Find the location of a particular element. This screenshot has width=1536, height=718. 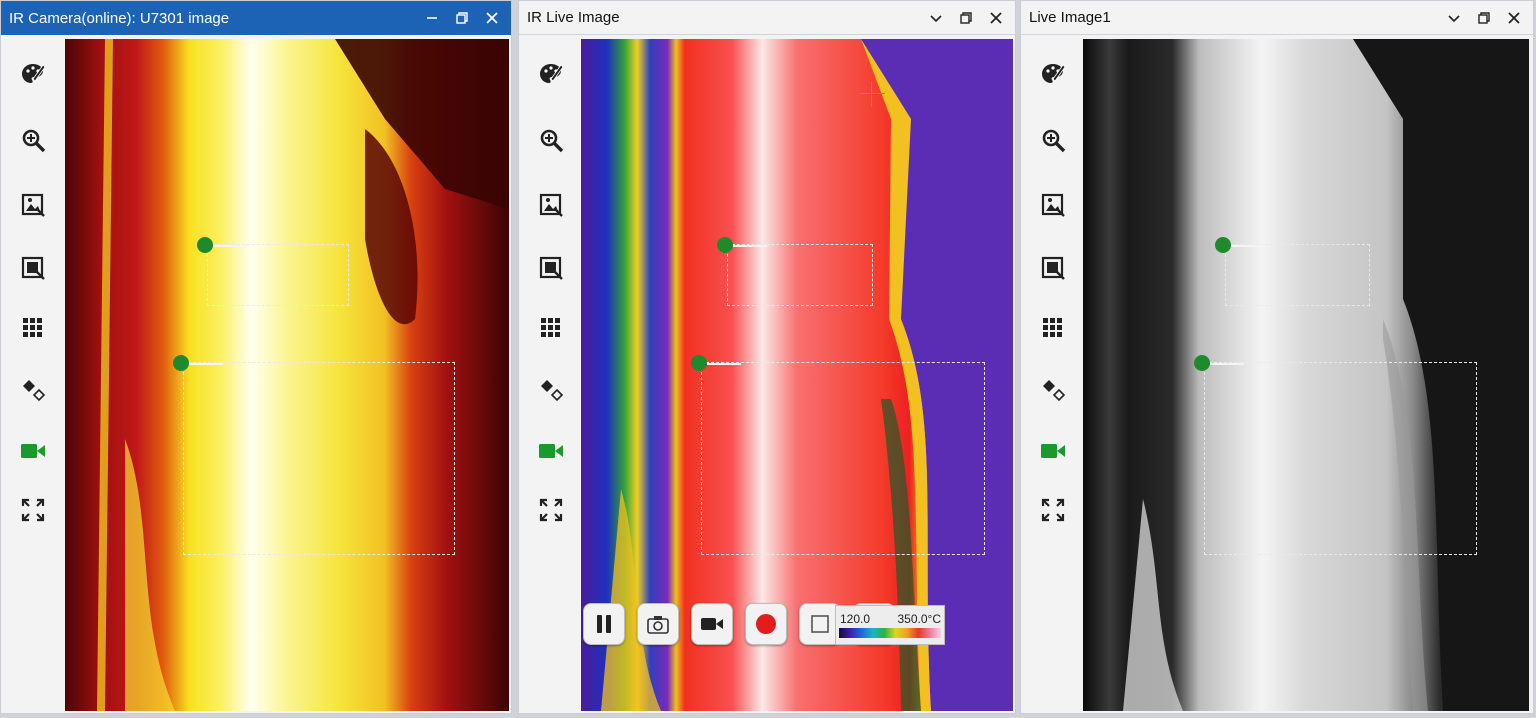

pause-icon is located at coordinates (604, 624).